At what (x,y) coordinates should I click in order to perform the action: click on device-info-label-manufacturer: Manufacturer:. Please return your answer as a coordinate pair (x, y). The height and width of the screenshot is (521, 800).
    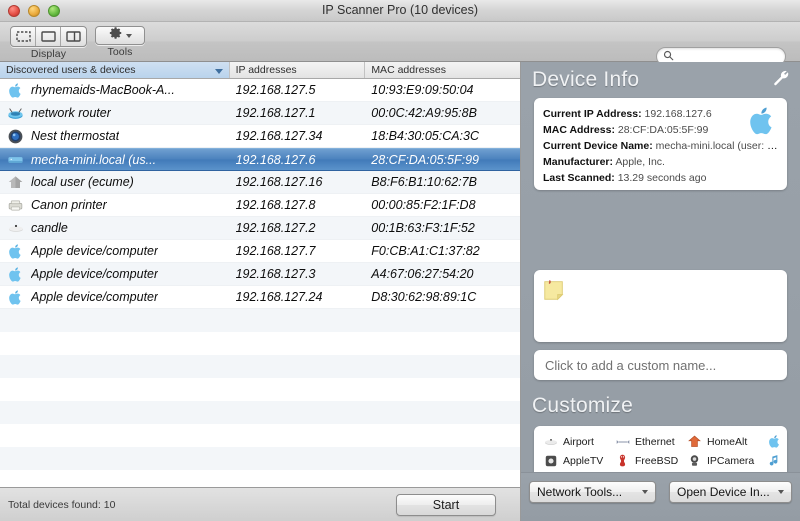
    Looking at the image, I should click on (578, 162).